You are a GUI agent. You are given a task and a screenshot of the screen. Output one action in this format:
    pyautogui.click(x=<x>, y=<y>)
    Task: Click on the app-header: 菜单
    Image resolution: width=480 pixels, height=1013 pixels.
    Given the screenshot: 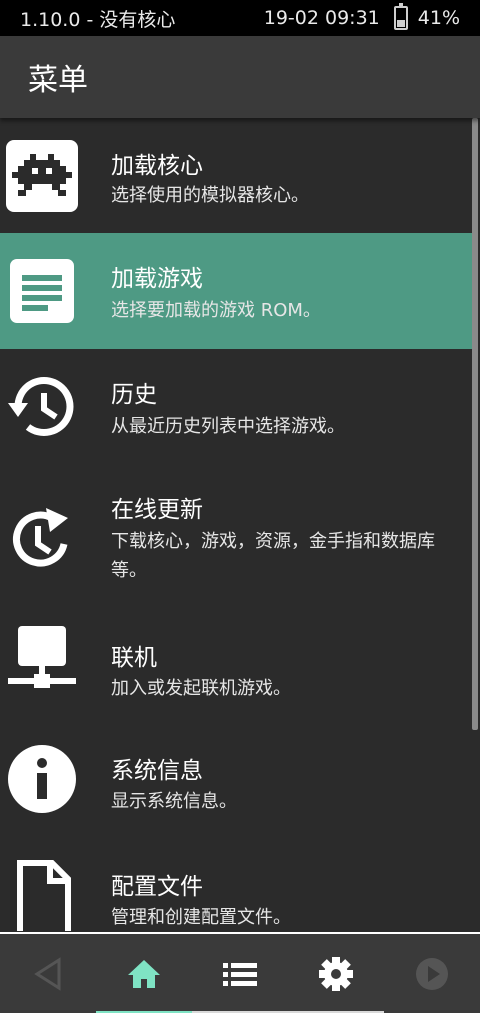 What is the action you would take?
    pyautogui.click(x=240, y=77)
    